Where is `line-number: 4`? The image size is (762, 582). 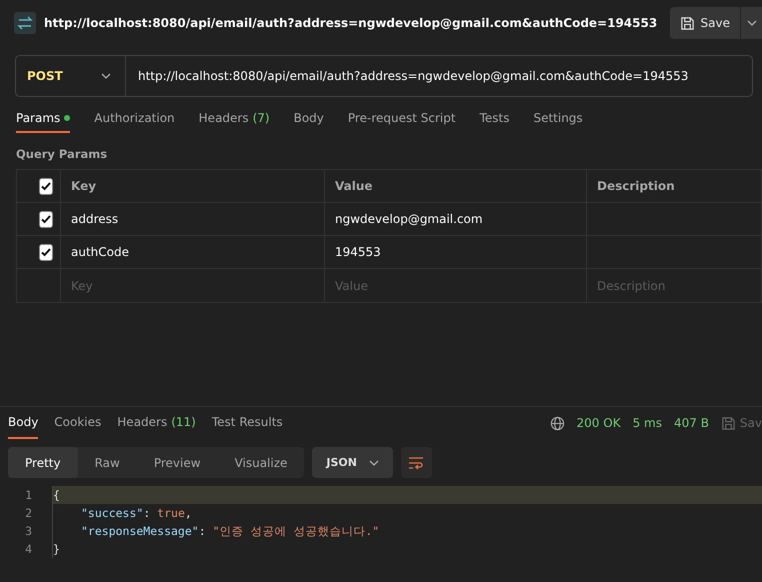
line-number: 4 is located at coordinates (28, 549).